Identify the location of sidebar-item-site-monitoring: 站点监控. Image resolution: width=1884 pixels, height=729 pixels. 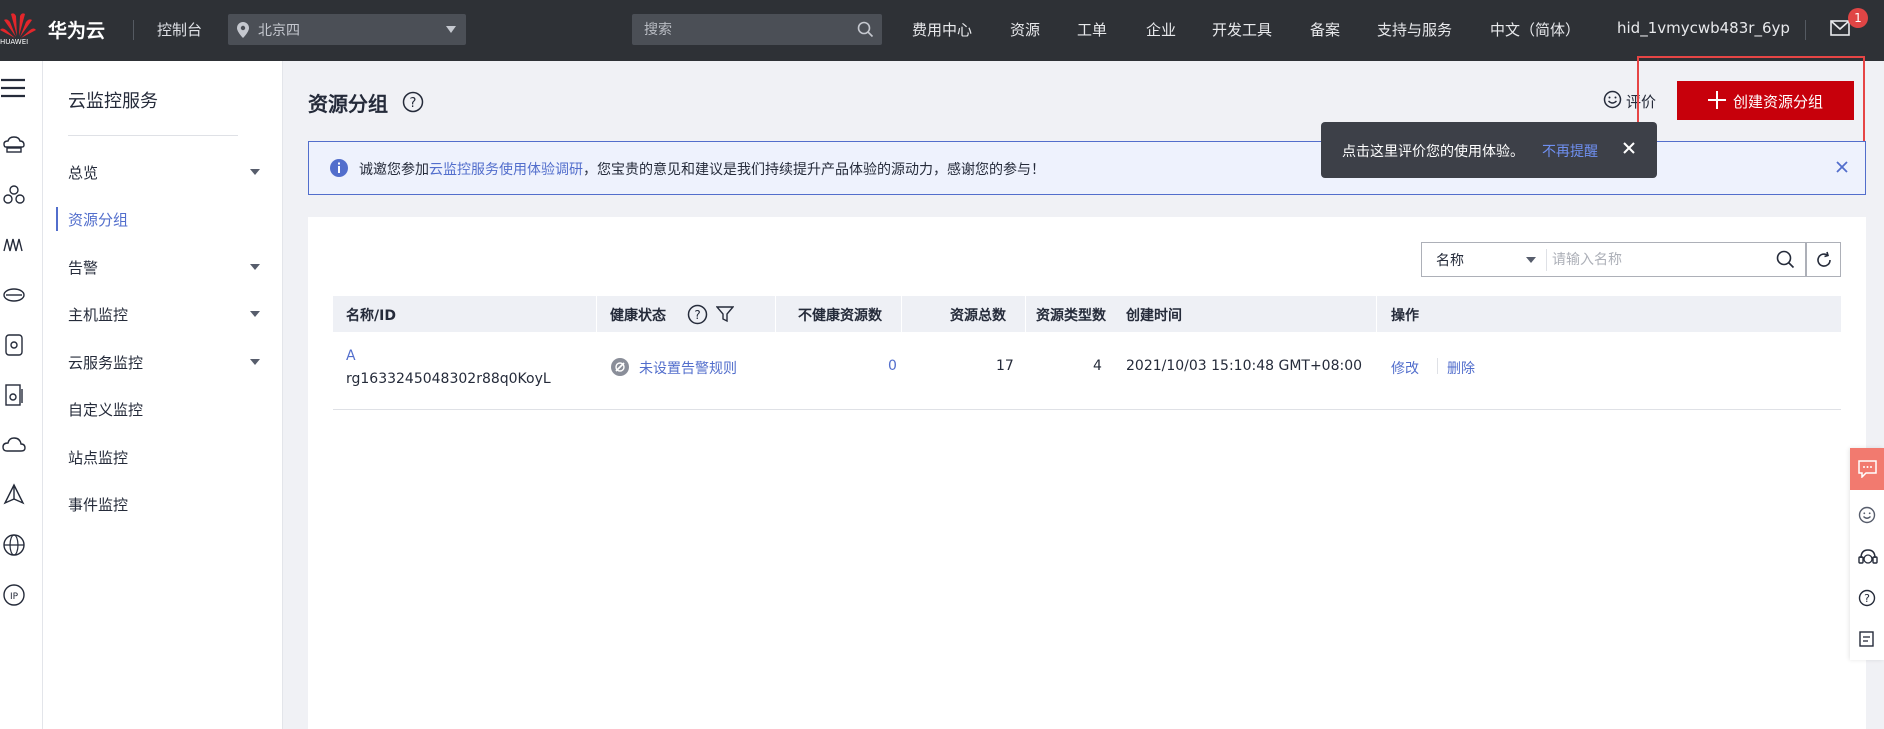
(163, 457).